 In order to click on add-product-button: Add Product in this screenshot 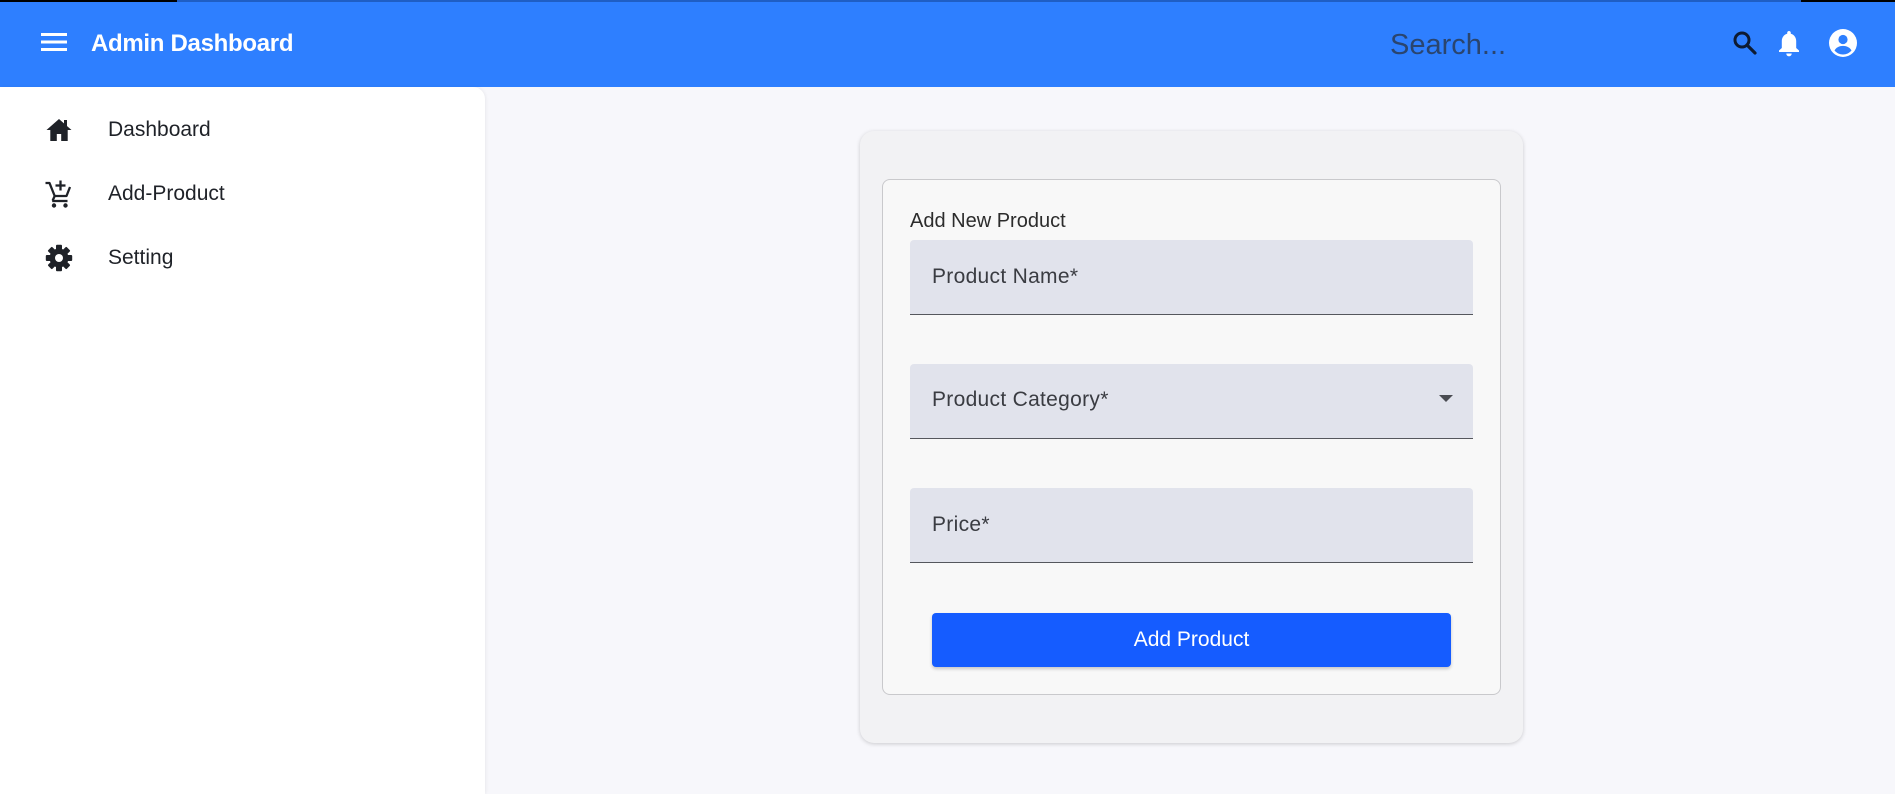, I will do `click(1191, 640)`.